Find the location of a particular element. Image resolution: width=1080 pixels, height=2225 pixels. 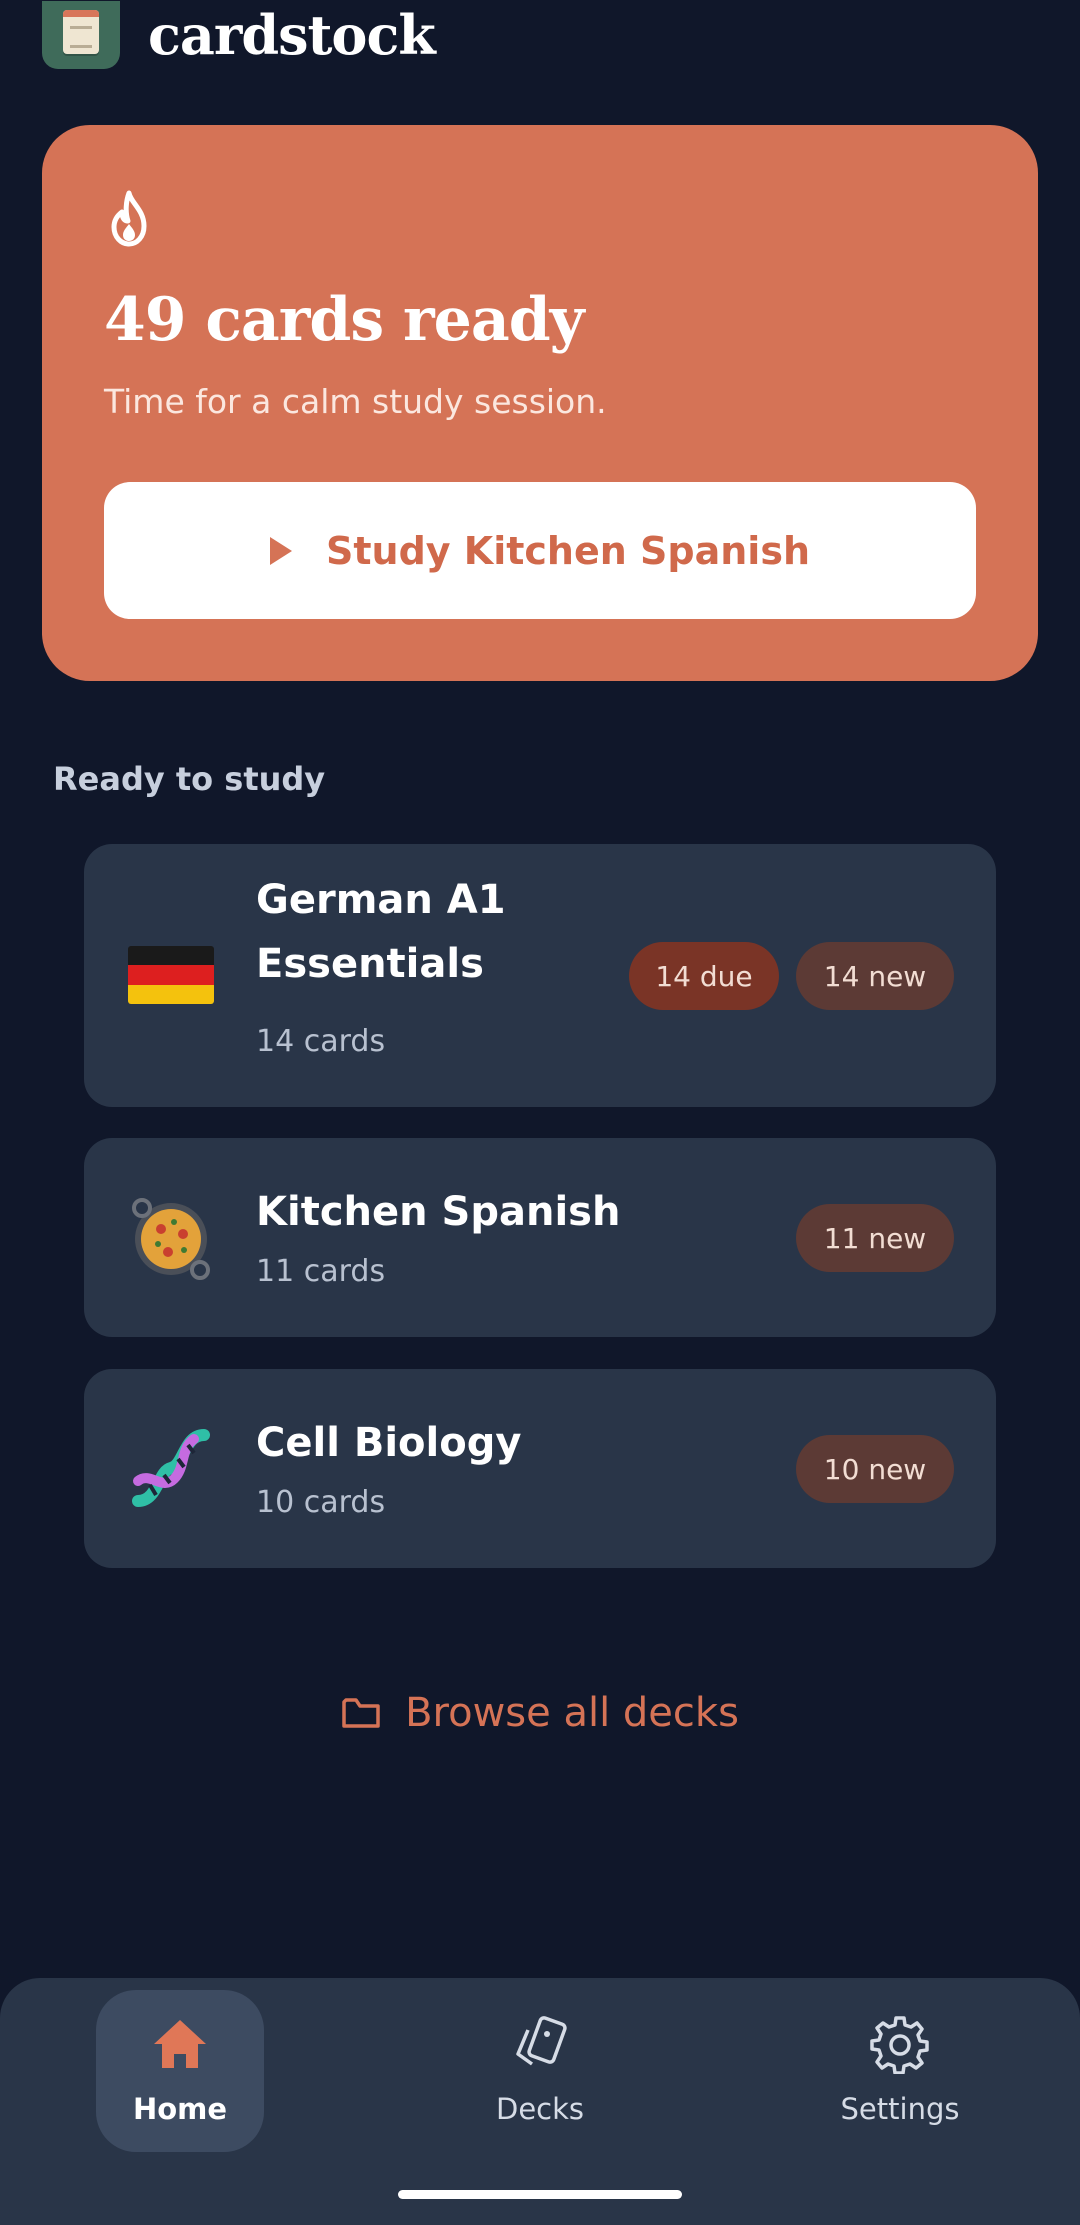

cards-icon is located at coordinates (541, 2041).